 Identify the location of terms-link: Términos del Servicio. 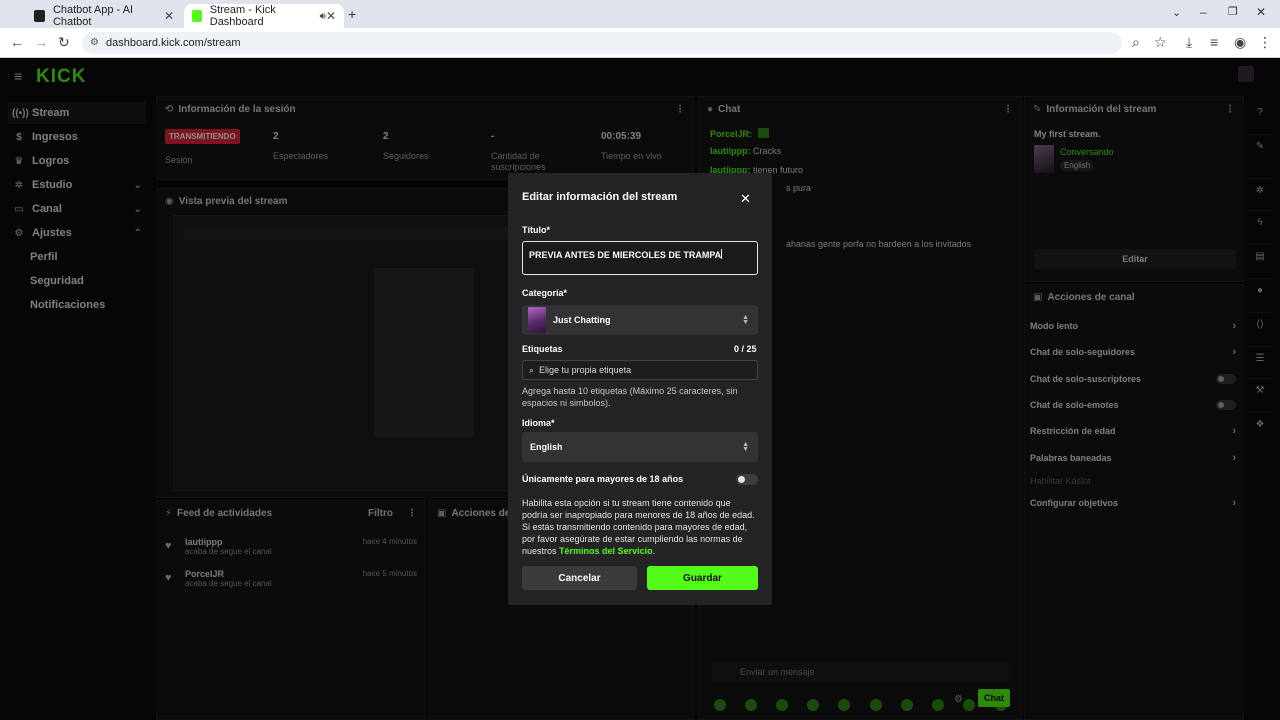
(606, 551).